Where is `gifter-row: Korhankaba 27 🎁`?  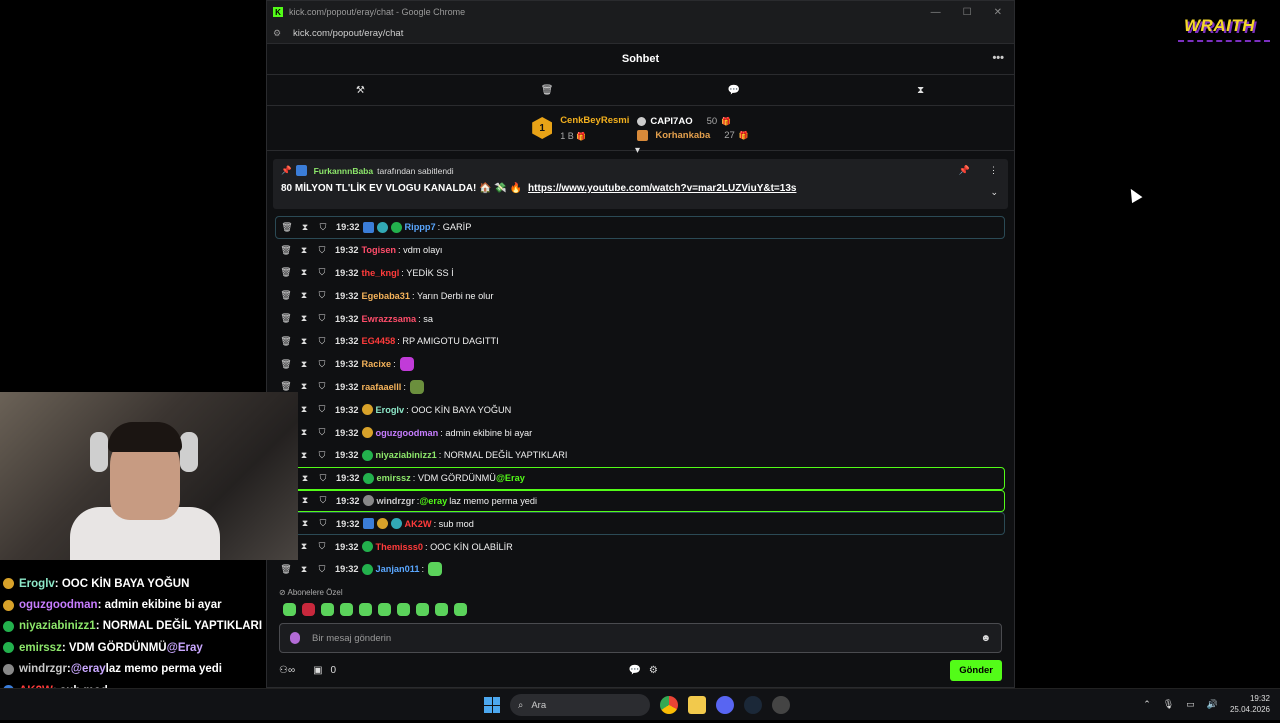
gifter-row: Korhankaba 27 🎁 is located at coordinates (693, 135).